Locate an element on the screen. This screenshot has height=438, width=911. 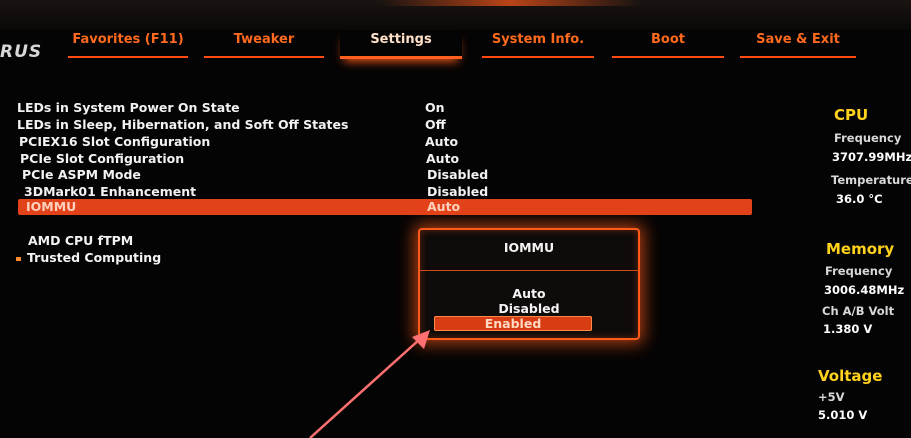
voltage-5v-label: +5V is located at coordinates (831, 397).